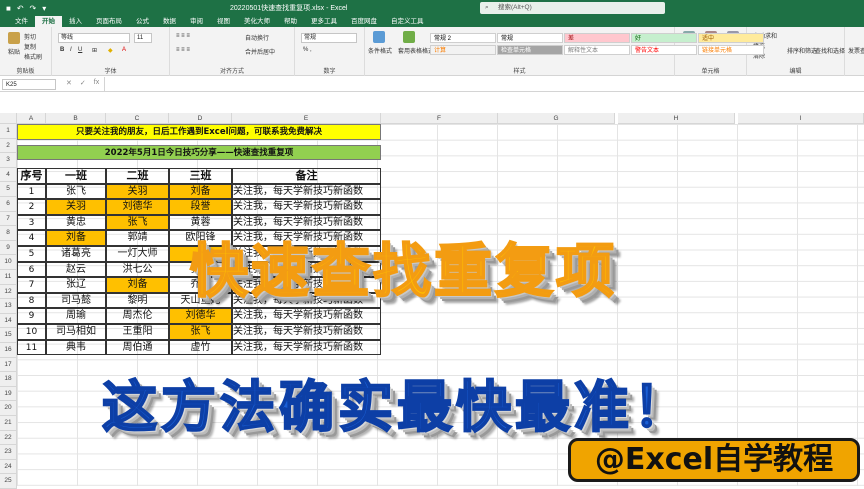  Describe the element at coordinates (416, 50) in the screenshot. I see `format-table-button: 套用表格格式` at that location.